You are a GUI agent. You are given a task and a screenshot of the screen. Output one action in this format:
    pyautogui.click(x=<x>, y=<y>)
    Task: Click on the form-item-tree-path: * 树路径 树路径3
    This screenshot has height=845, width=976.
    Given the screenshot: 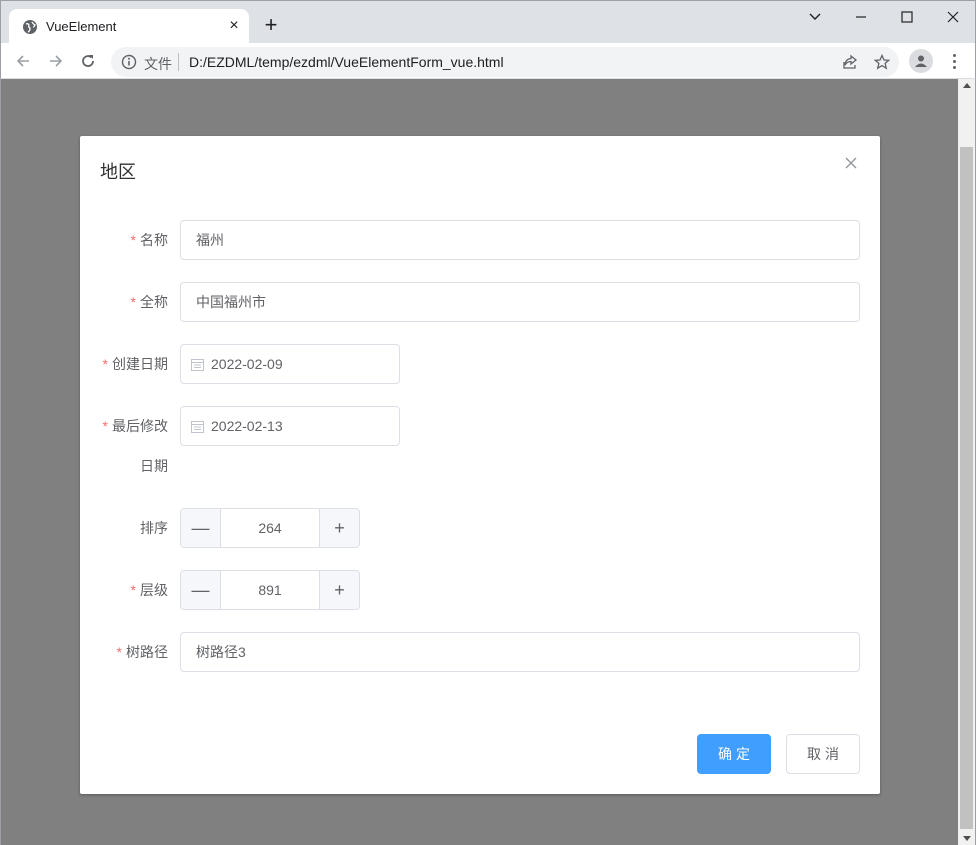 What is the action you would take?
    pyautogui.click(x=480, y=652)
    